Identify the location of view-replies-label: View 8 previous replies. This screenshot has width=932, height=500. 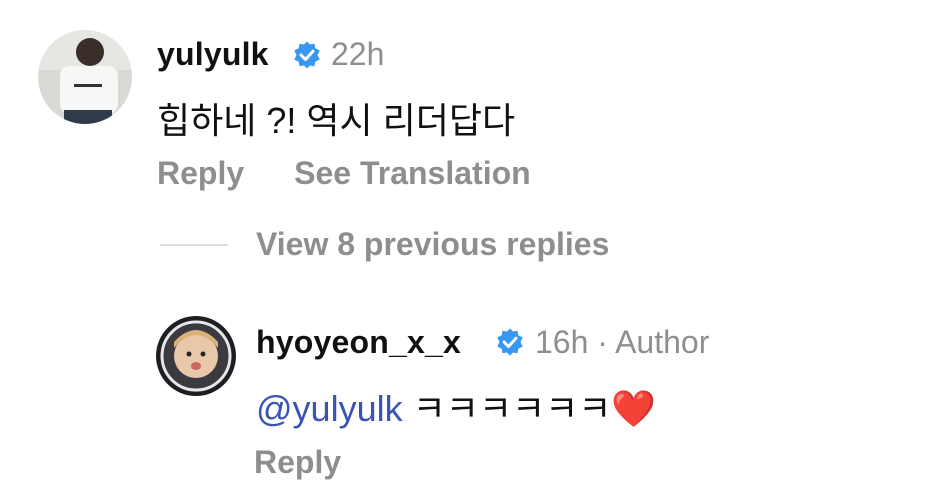
(432, 244).